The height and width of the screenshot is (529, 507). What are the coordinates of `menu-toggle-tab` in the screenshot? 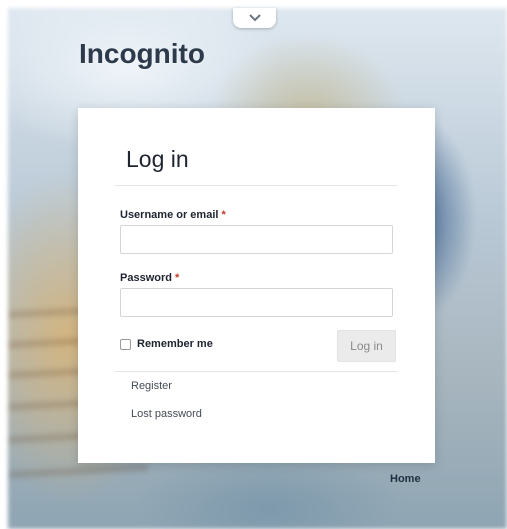 It's located at (254, 18).